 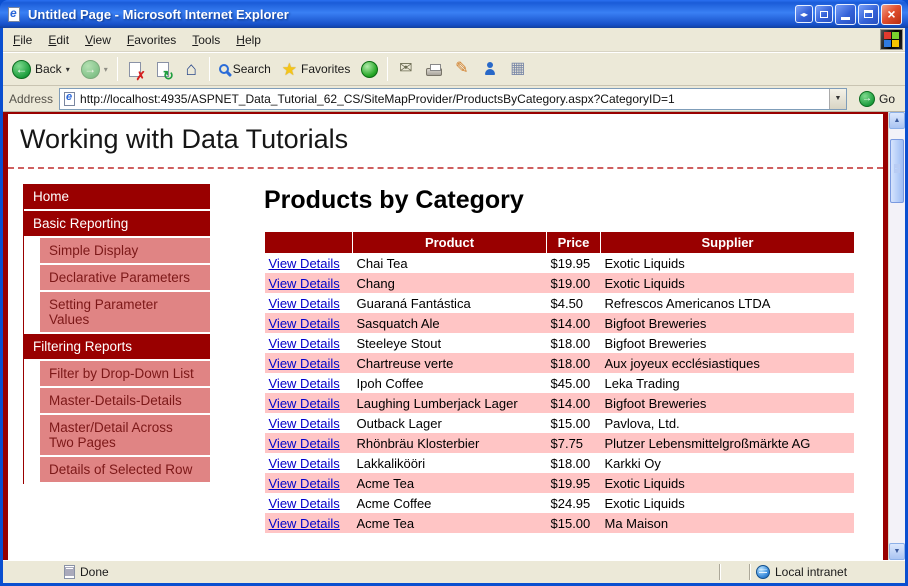 I want to click on product-cell: Chai Tea, so click(x=382, y=263).